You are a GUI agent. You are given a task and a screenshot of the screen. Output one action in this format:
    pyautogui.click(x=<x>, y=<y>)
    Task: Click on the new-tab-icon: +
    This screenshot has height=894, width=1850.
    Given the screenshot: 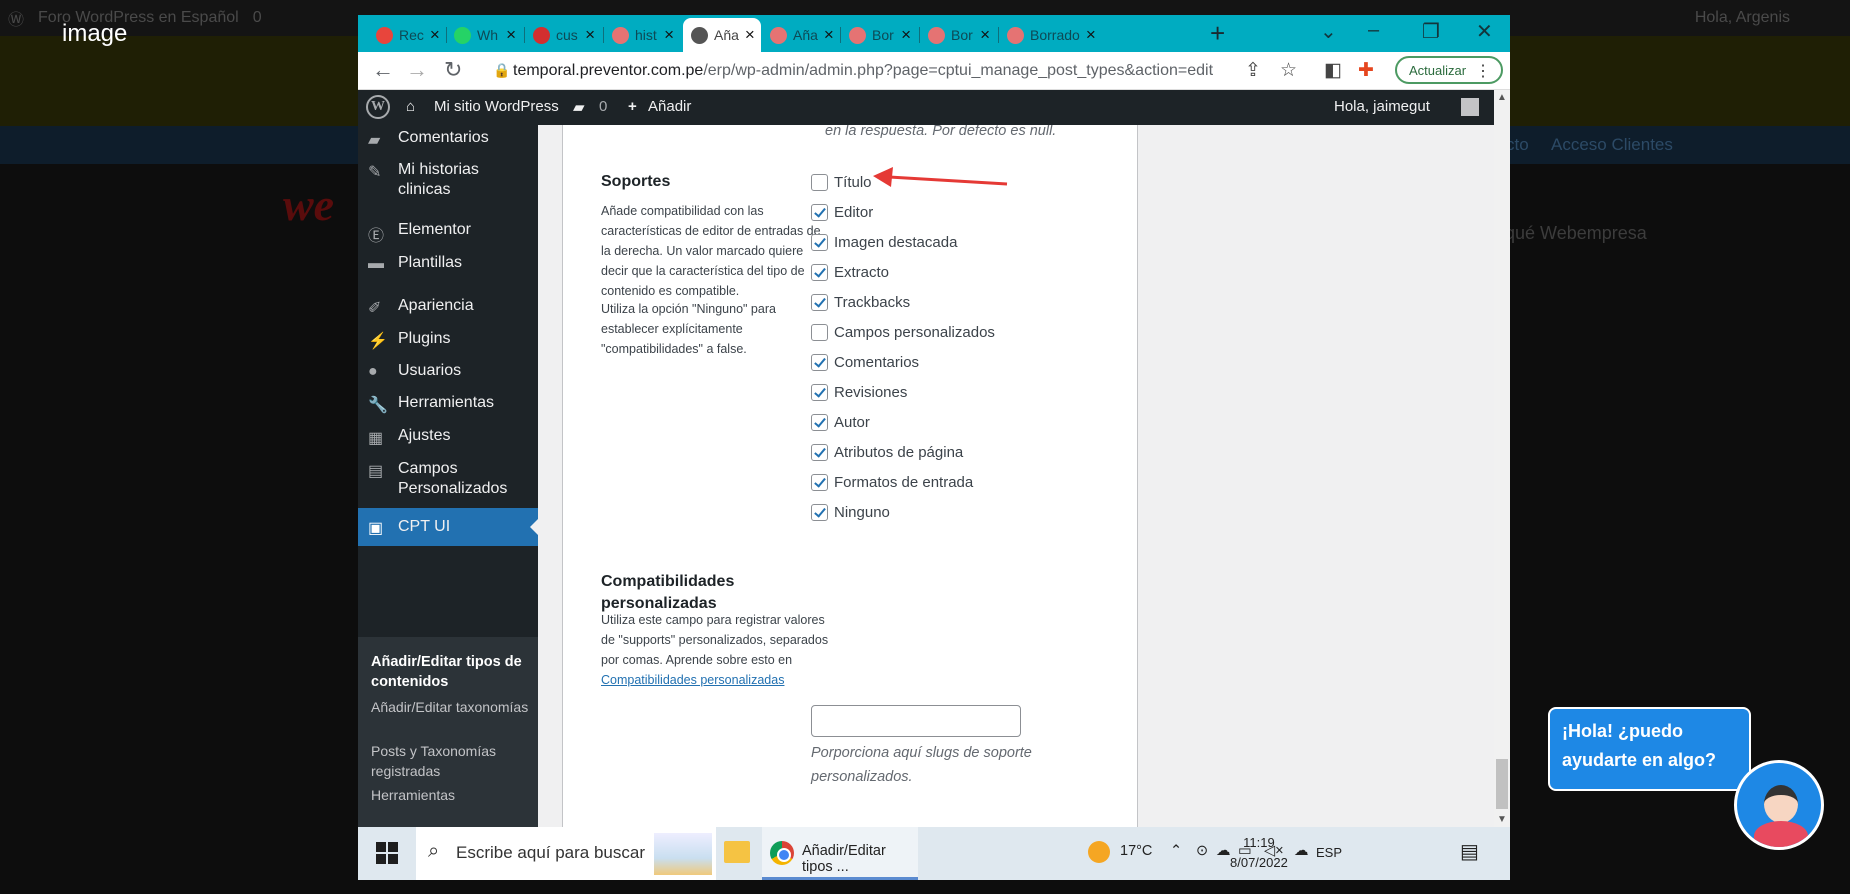 What is the action you would take?
    pyautogui.click(x=1217, y=33)
    